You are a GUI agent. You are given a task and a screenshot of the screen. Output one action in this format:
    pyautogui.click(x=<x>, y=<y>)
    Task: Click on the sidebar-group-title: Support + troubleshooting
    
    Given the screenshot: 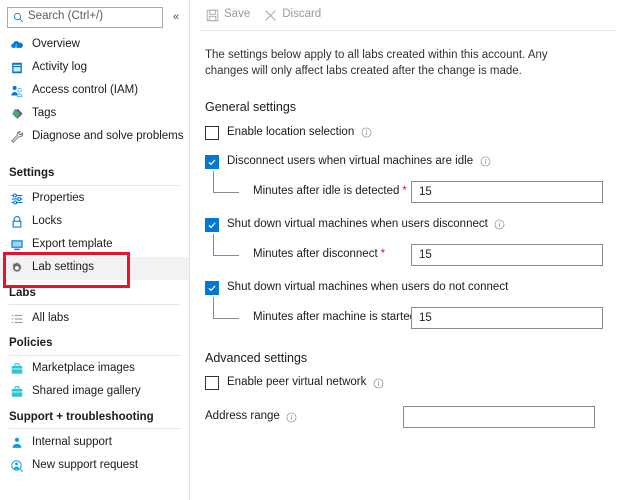 What is the action you would take?
    pyautogui.click(x=81, y=416)
    